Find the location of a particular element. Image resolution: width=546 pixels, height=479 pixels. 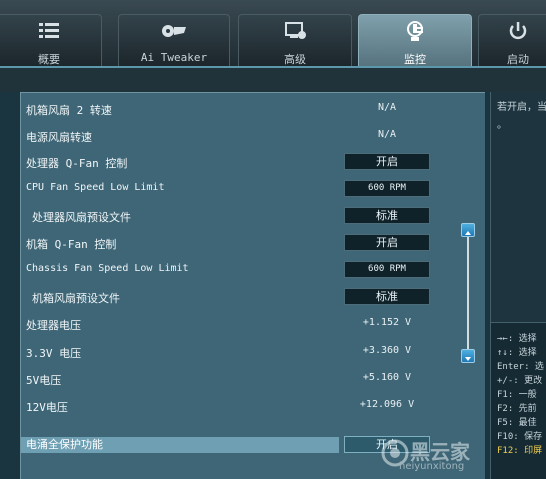

tab-label: 高级 is located at coordinates (295, 59).